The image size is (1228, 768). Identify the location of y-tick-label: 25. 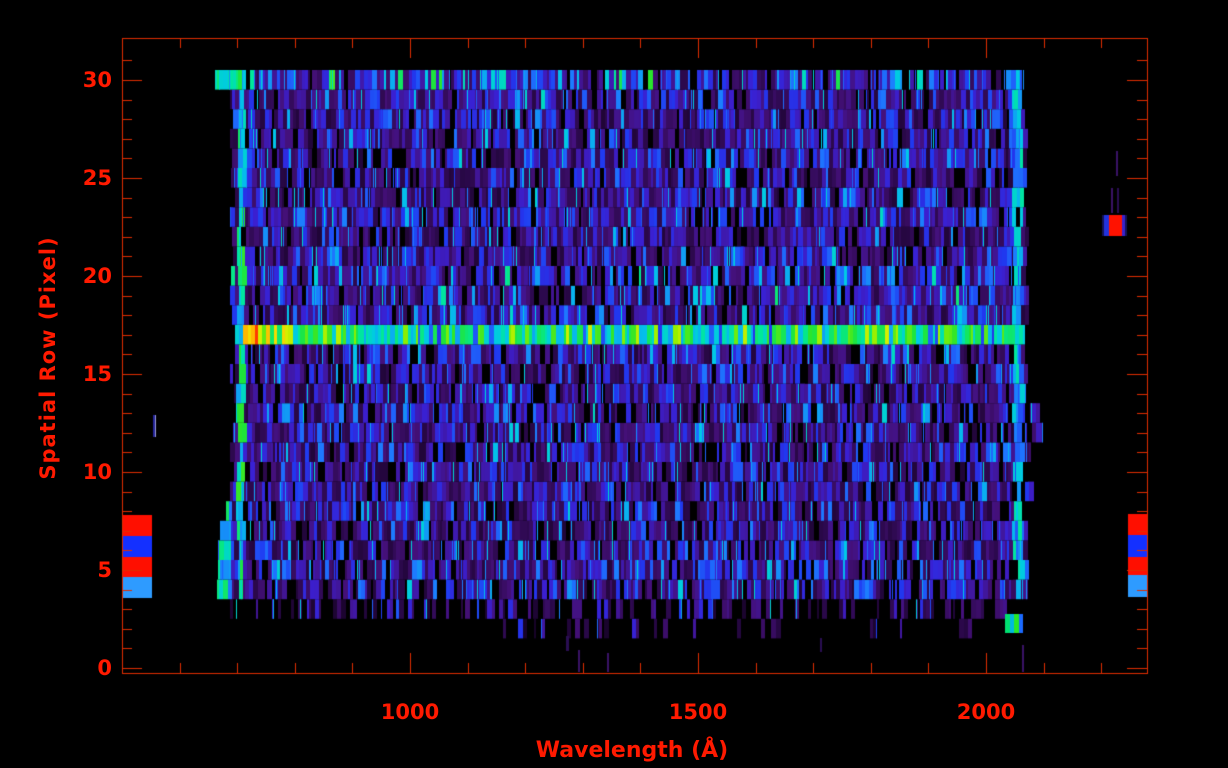
(97, 178).